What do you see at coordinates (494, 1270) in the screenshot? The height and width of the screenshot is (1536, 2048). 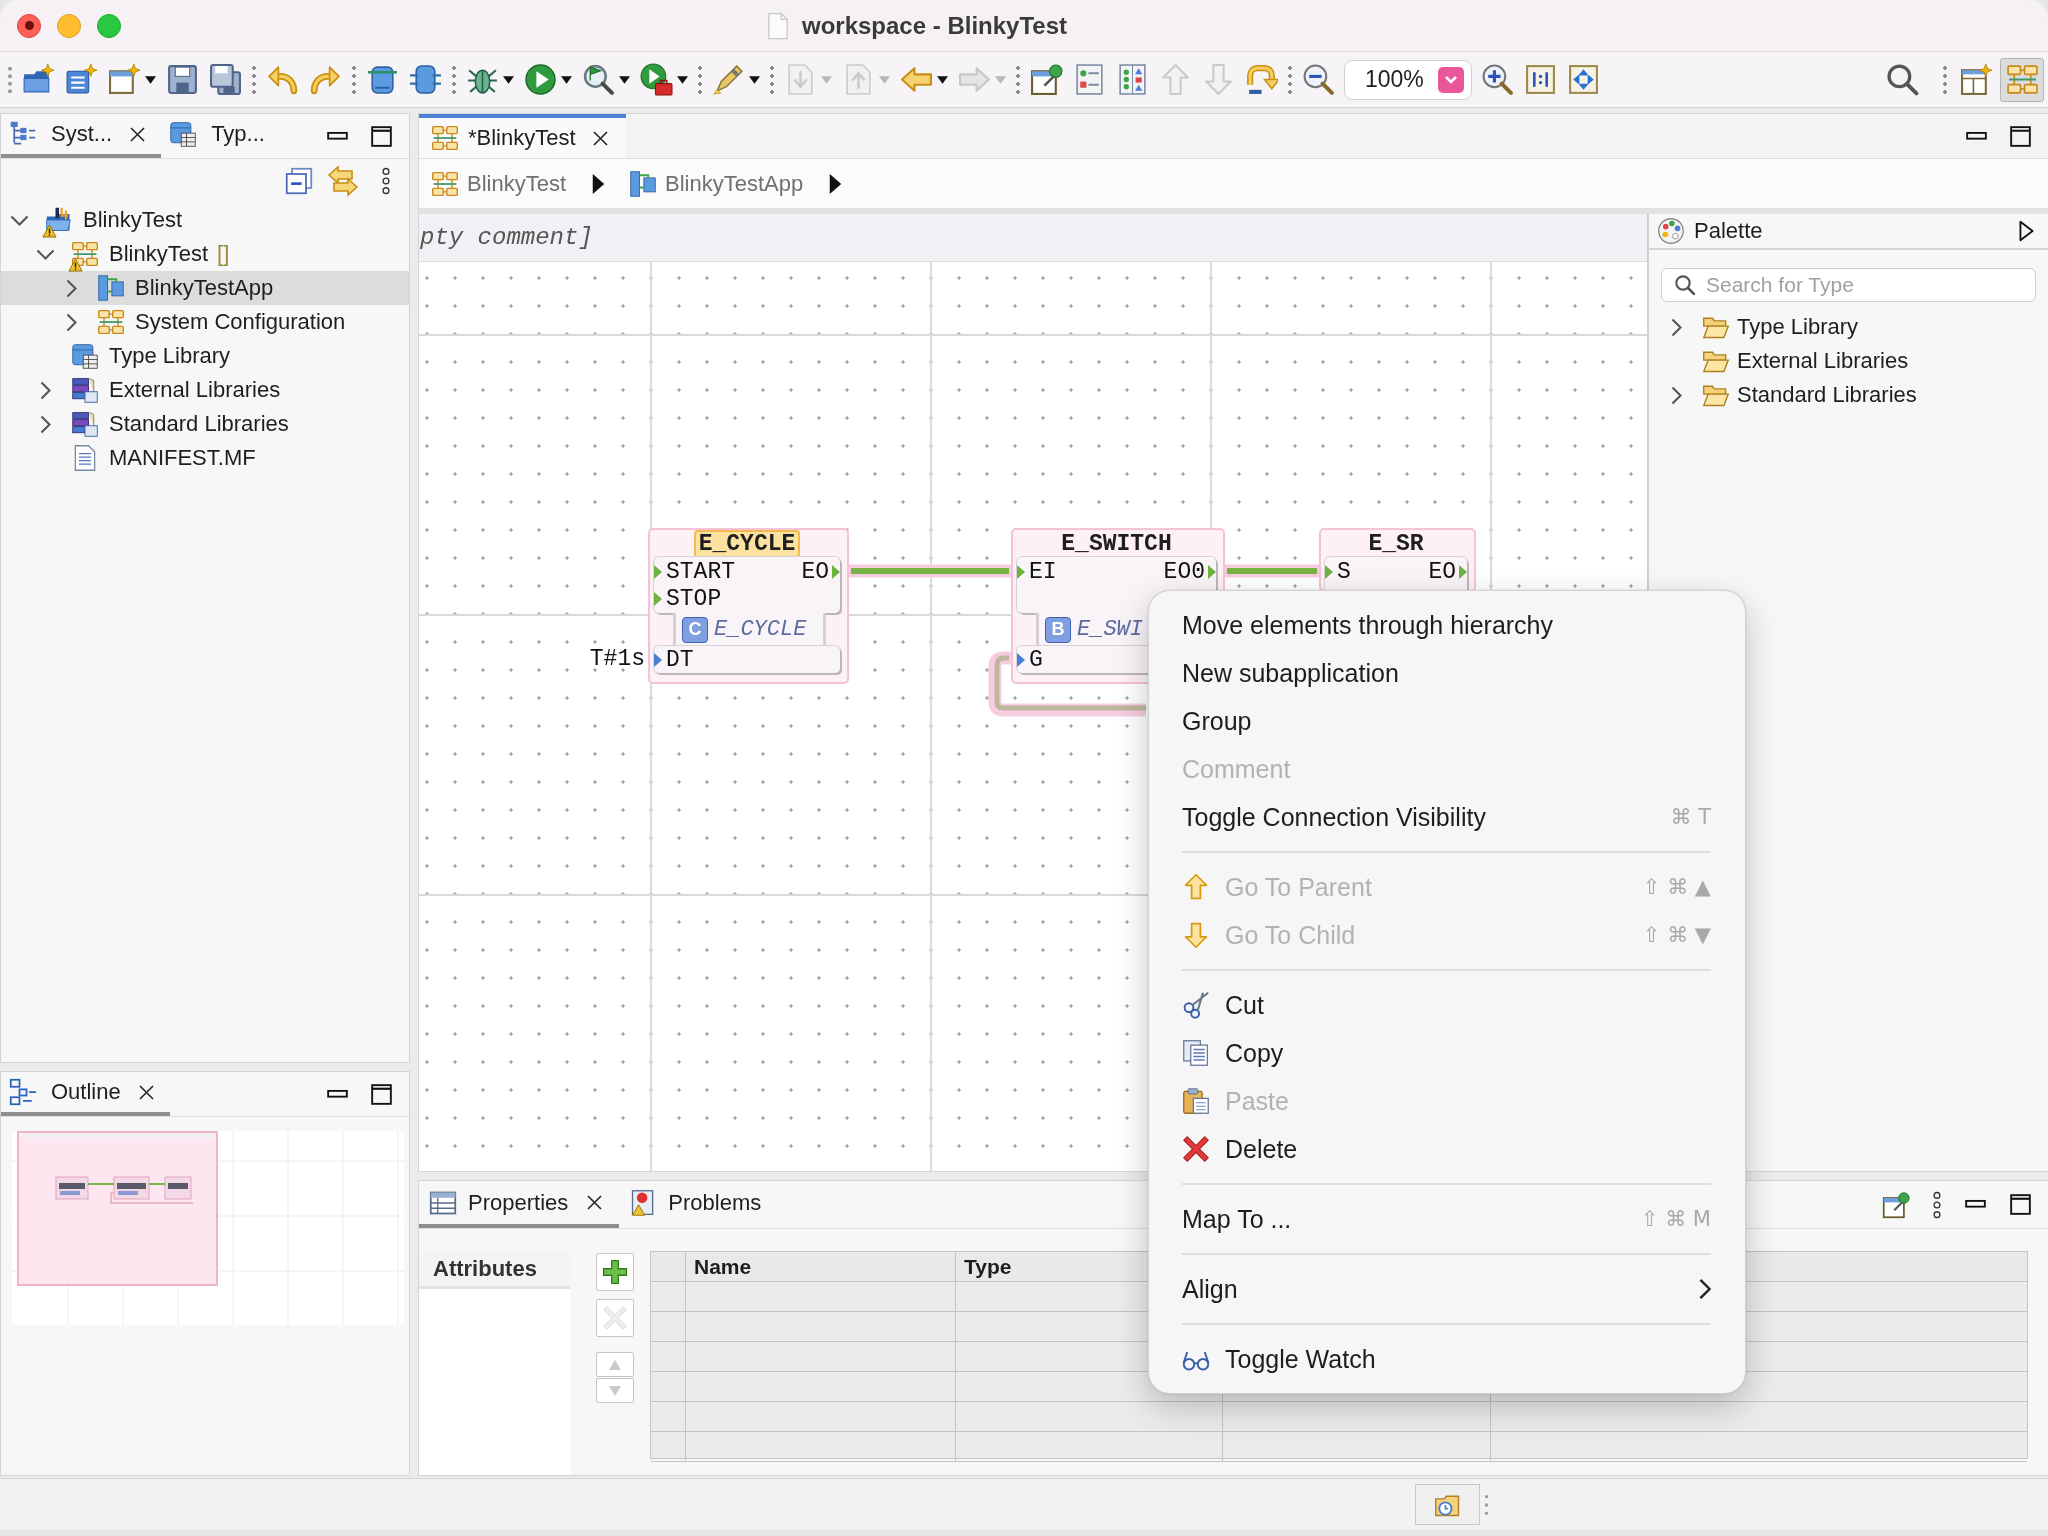 I see `side-tab: Attributes` at bounding box center [494, 1270].